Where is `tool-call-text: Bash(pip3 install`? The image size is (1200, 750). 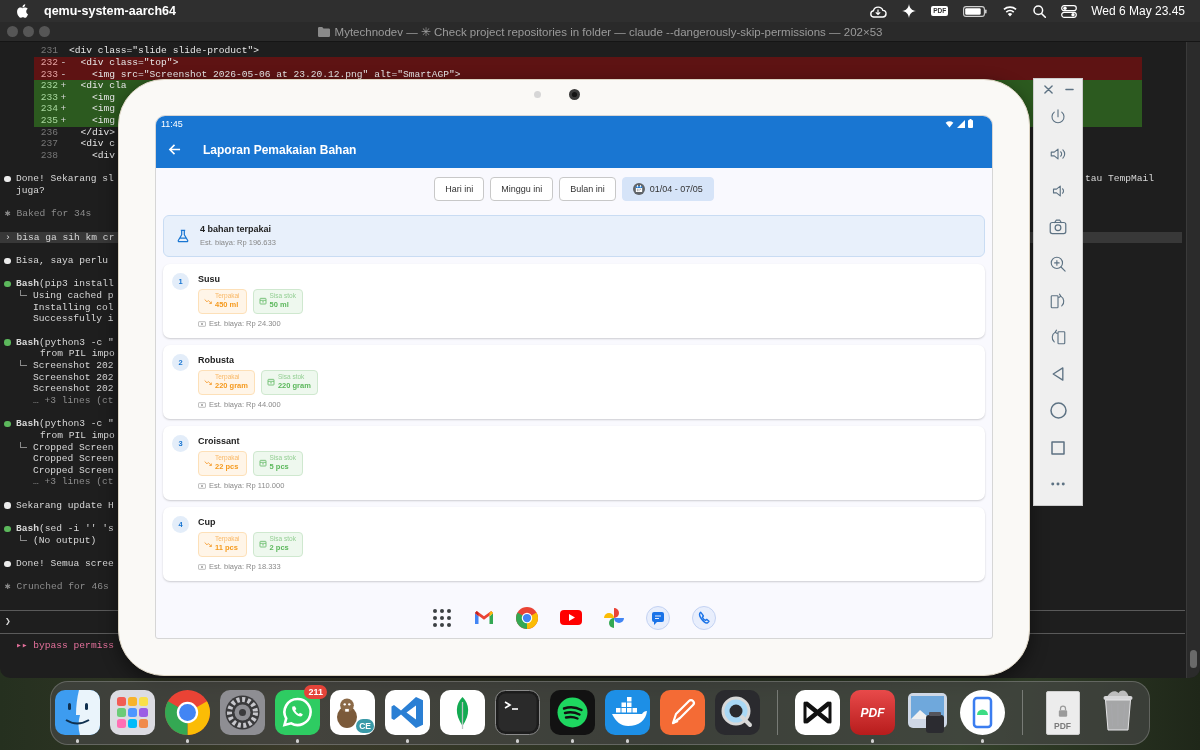 tool-call-text: Bash(pip3 install is located at coordinates (65, 284).